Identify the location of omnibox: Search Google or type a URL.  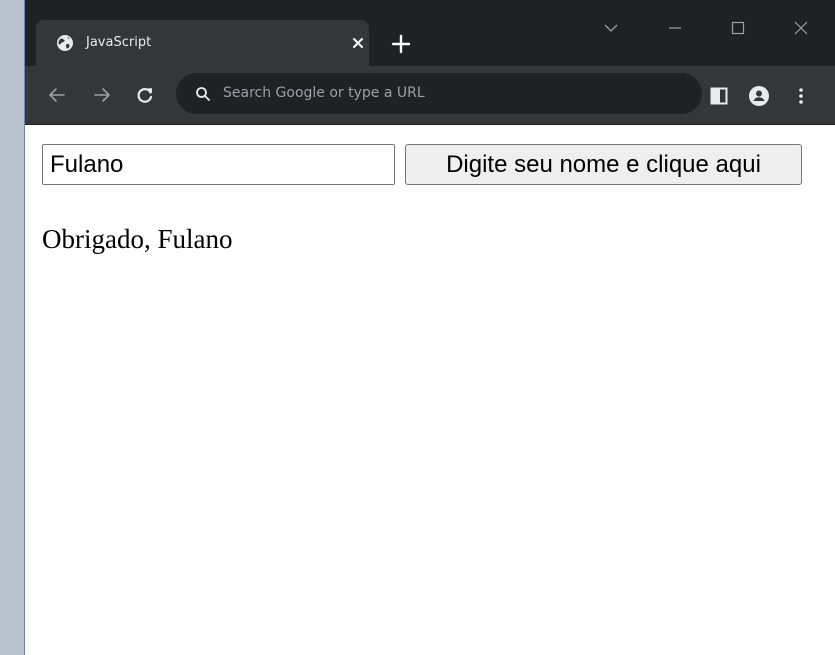
(439, 93).